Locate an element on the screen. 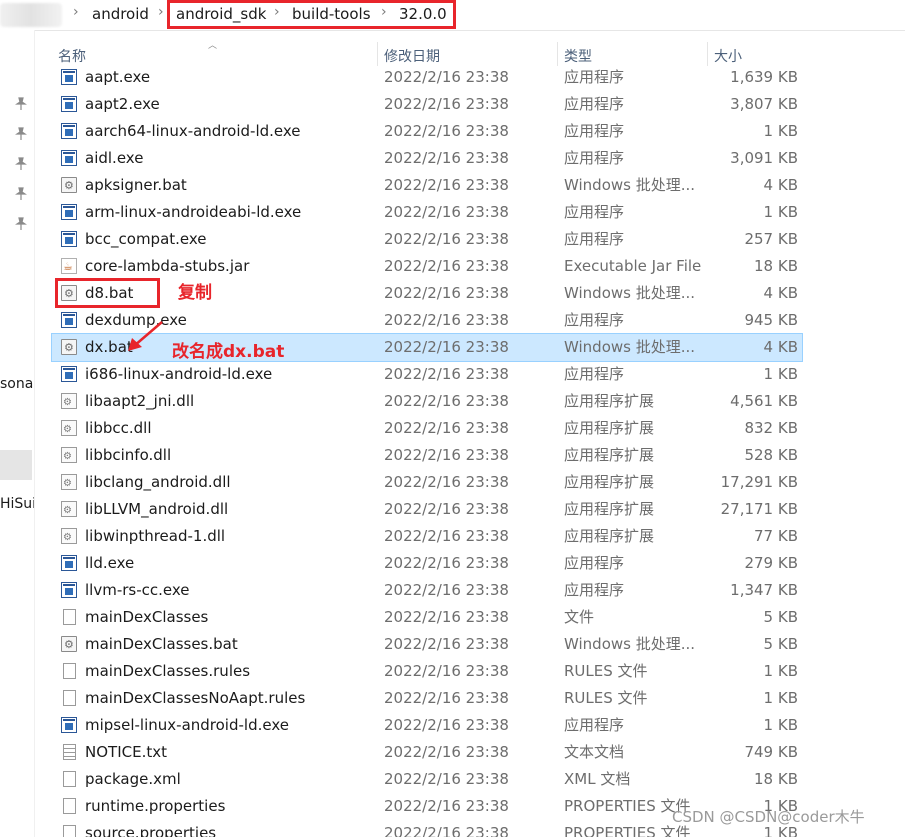  file-size: 1,347 KB is located at coordinates (764, 590).